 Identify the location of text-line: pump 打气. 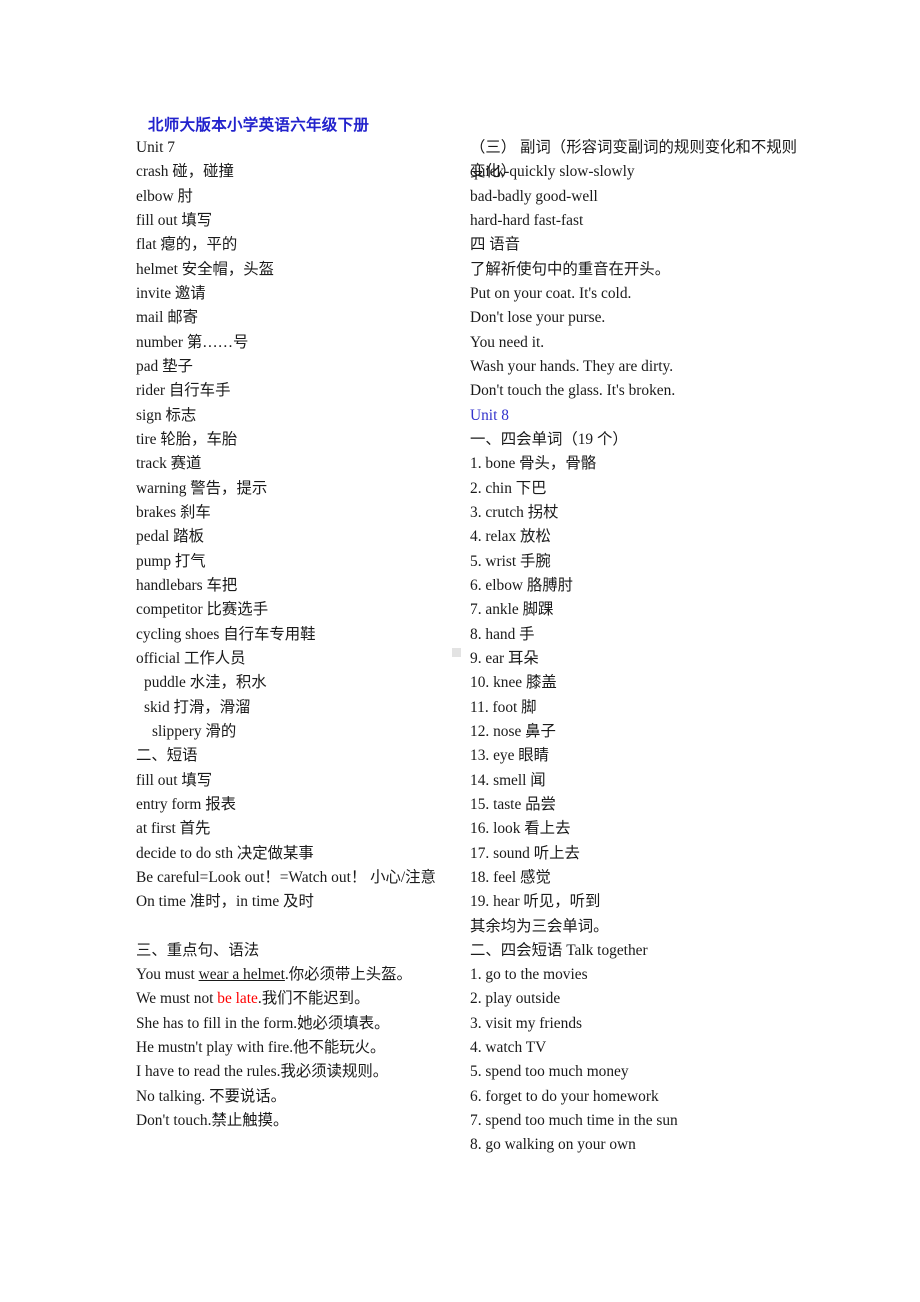
(171, 561).